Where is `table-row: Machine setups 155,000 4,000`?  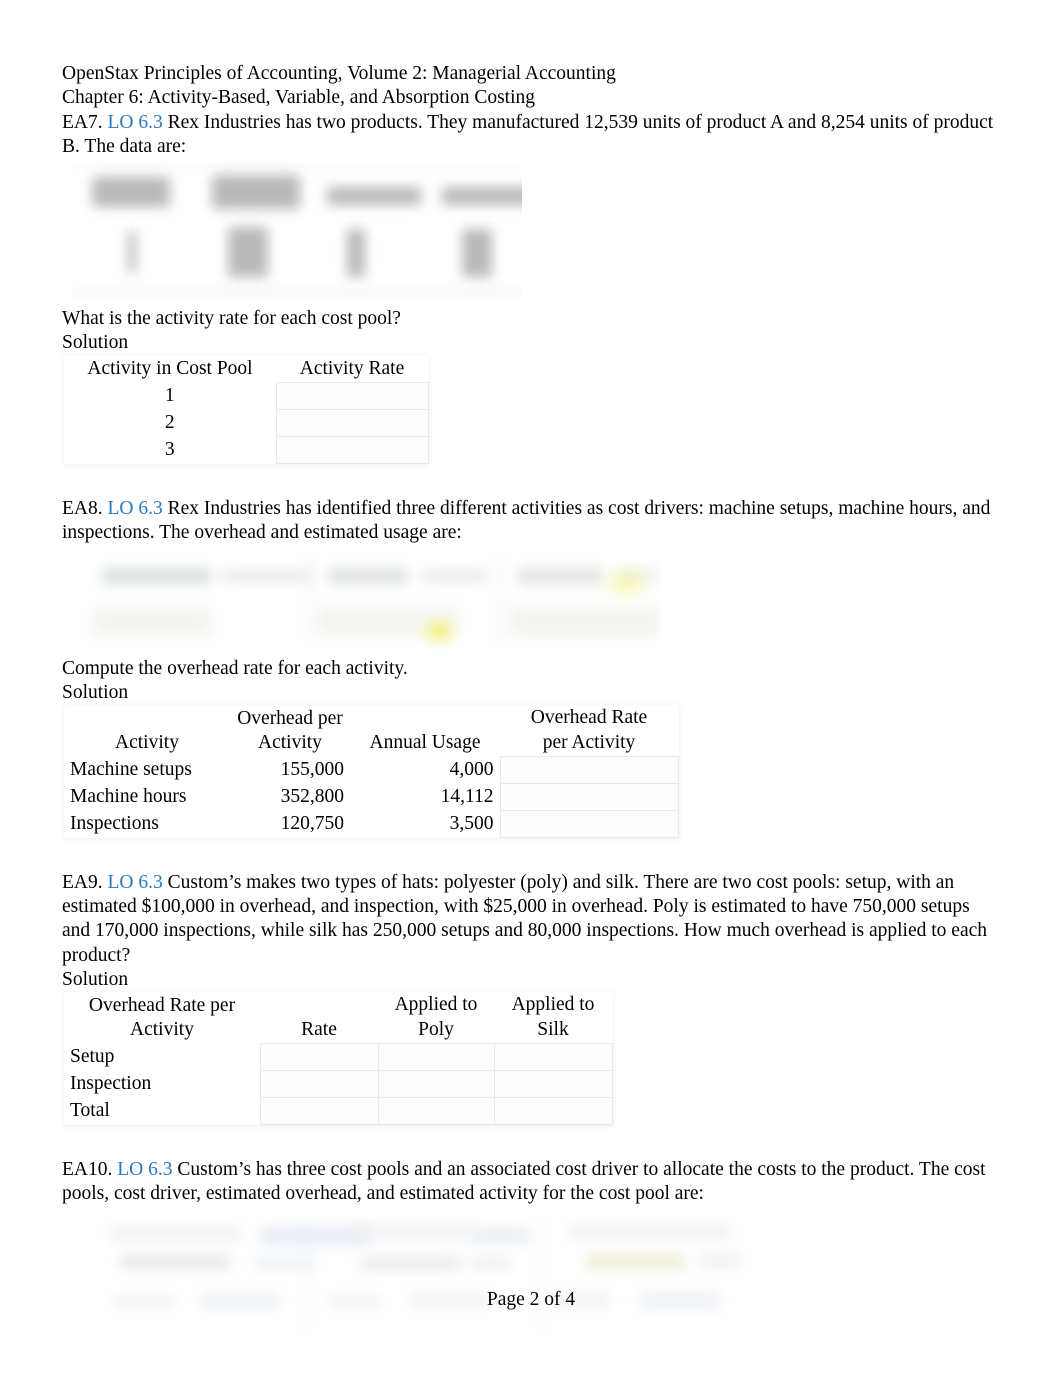
table-row: Machine setups 155,000 4,000 is located at coordinates (371, 769).